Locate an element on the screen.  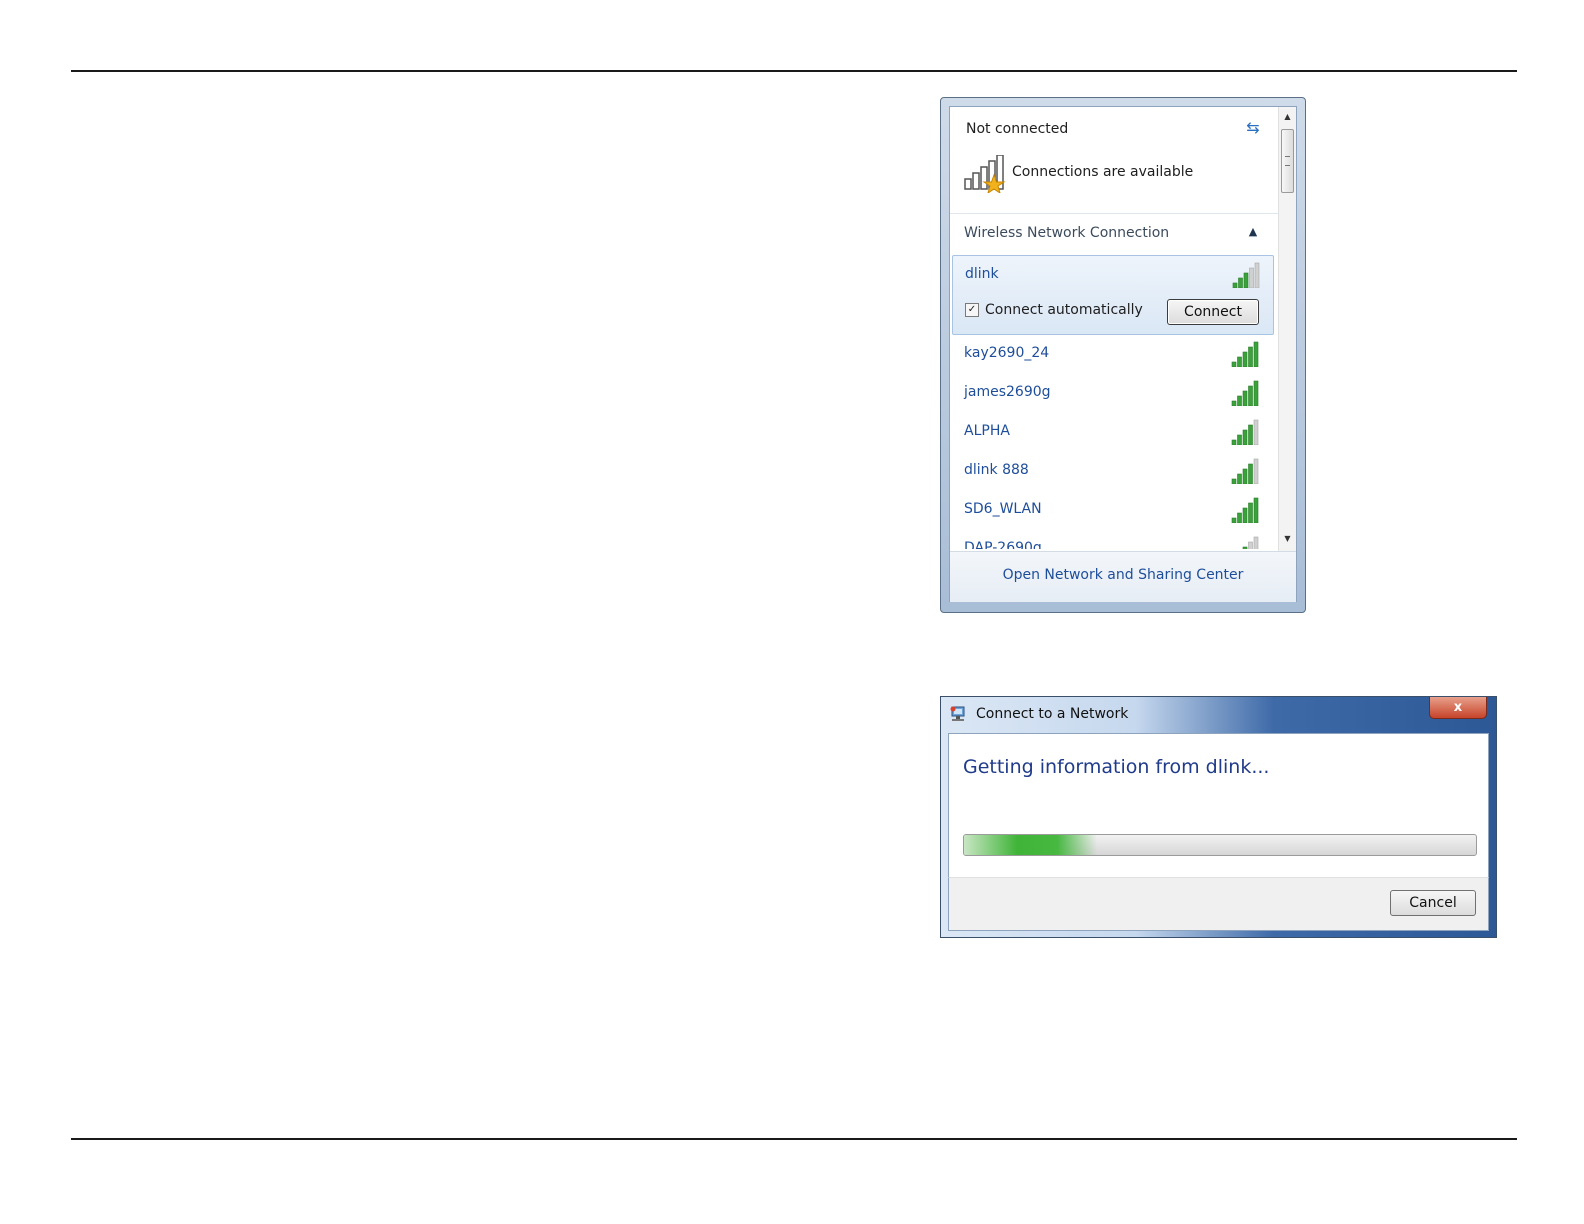
network-name: ALPHA is located at coordinates (987, 431).